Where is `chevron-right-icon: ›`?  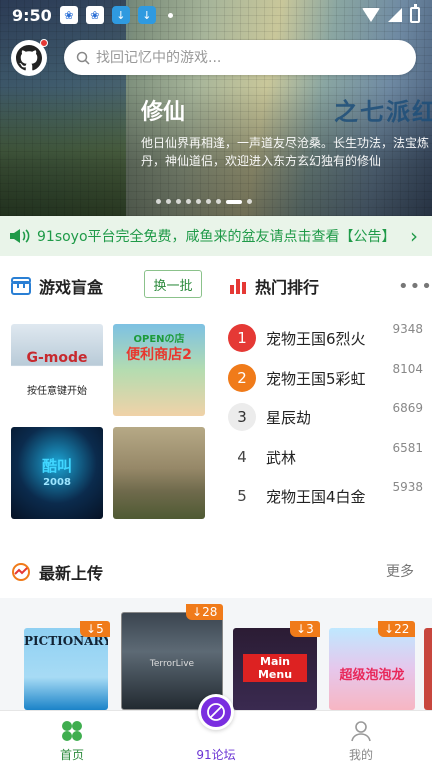
chevron-right-icon: › is located at coordinates (414, 236).